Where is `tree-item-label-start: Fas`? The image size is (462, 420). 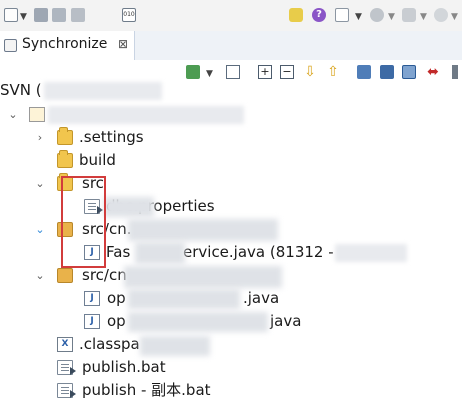
tree-item-label-start: Fas is located at coordinates (118, 252).